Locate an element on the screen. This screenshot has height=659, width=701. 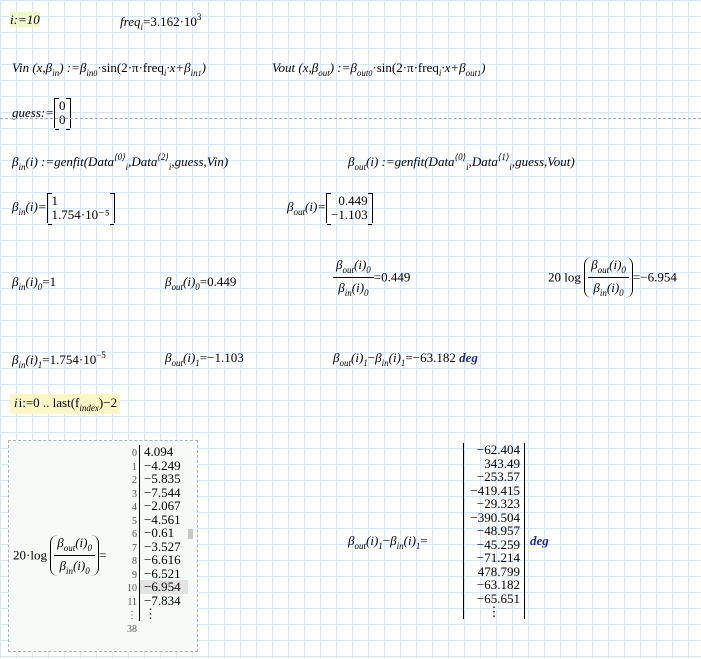
vin-lhs-end: ) :=β is located at coordinates (73, 67).